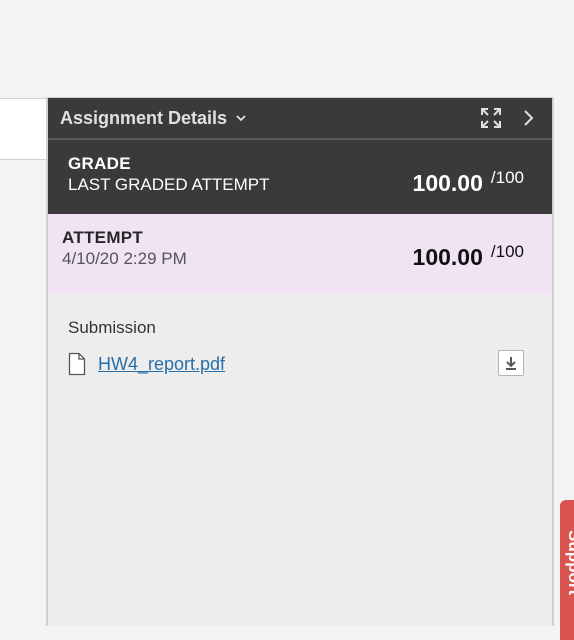 The width and height of the screenshot is (574, 640). Describe the element at coordinates (300, 119) in the screenshot. I see `panel-header: Assignment Details` at that location.